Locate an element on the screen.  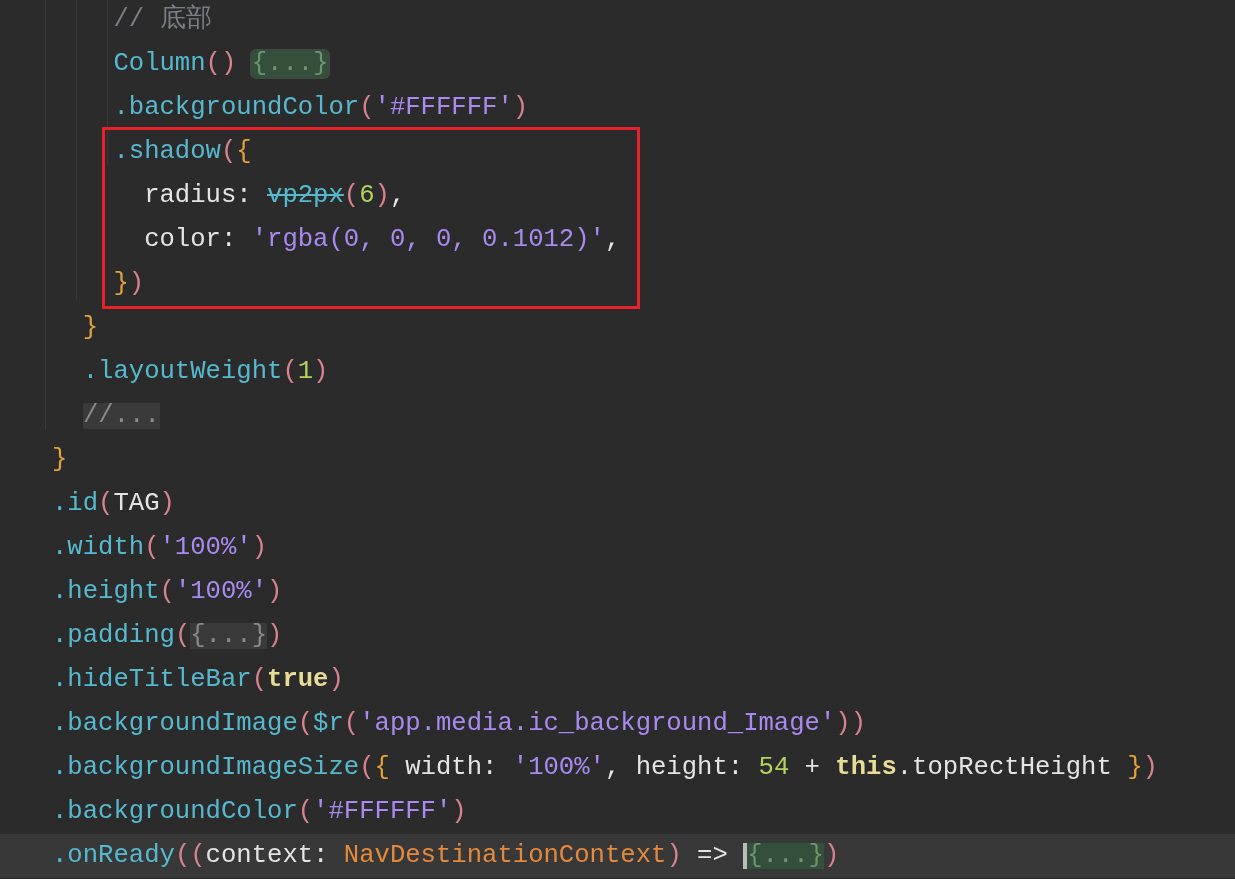
code-line: // 底部 is located at coordinates (162, 20).